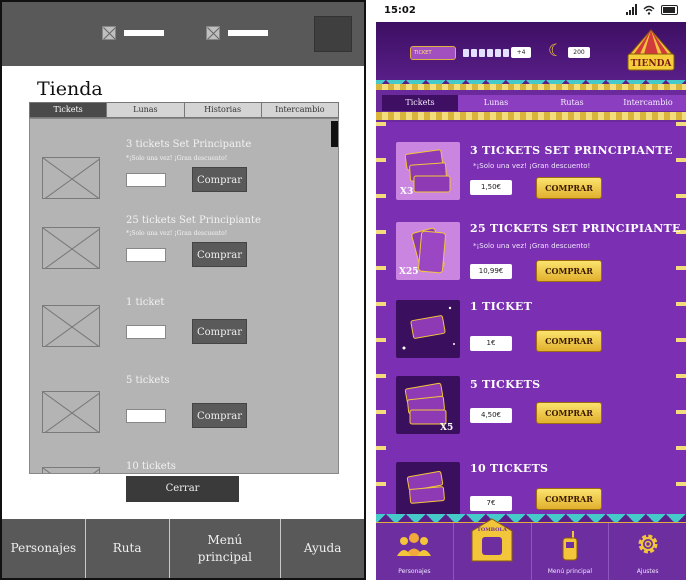 This screenshot has height=580, width=688. What do you see at coordinates (575, 228) in the screenshot?
I see `item-name: 25 TICKETS SET PRINCIPIANTE` at bounding box center [575, 228].